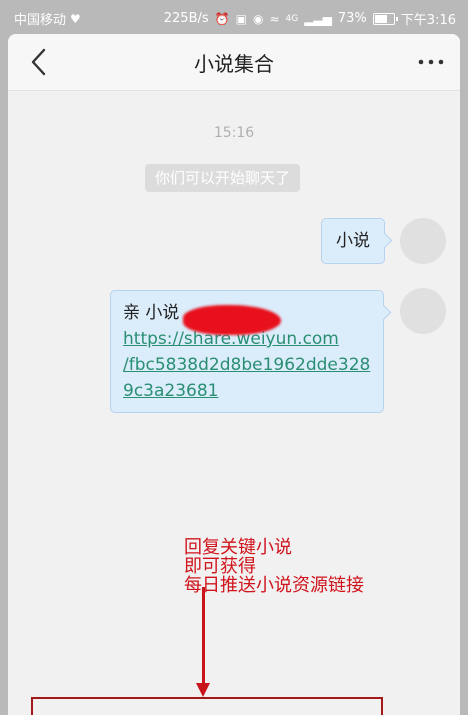 The width and height of the screenshot is (468, 715). What do you see at coordinates (238, 547) in the screenshot?
I see `annotation-line: 回复关键小说` at bounding box center [238, 547].